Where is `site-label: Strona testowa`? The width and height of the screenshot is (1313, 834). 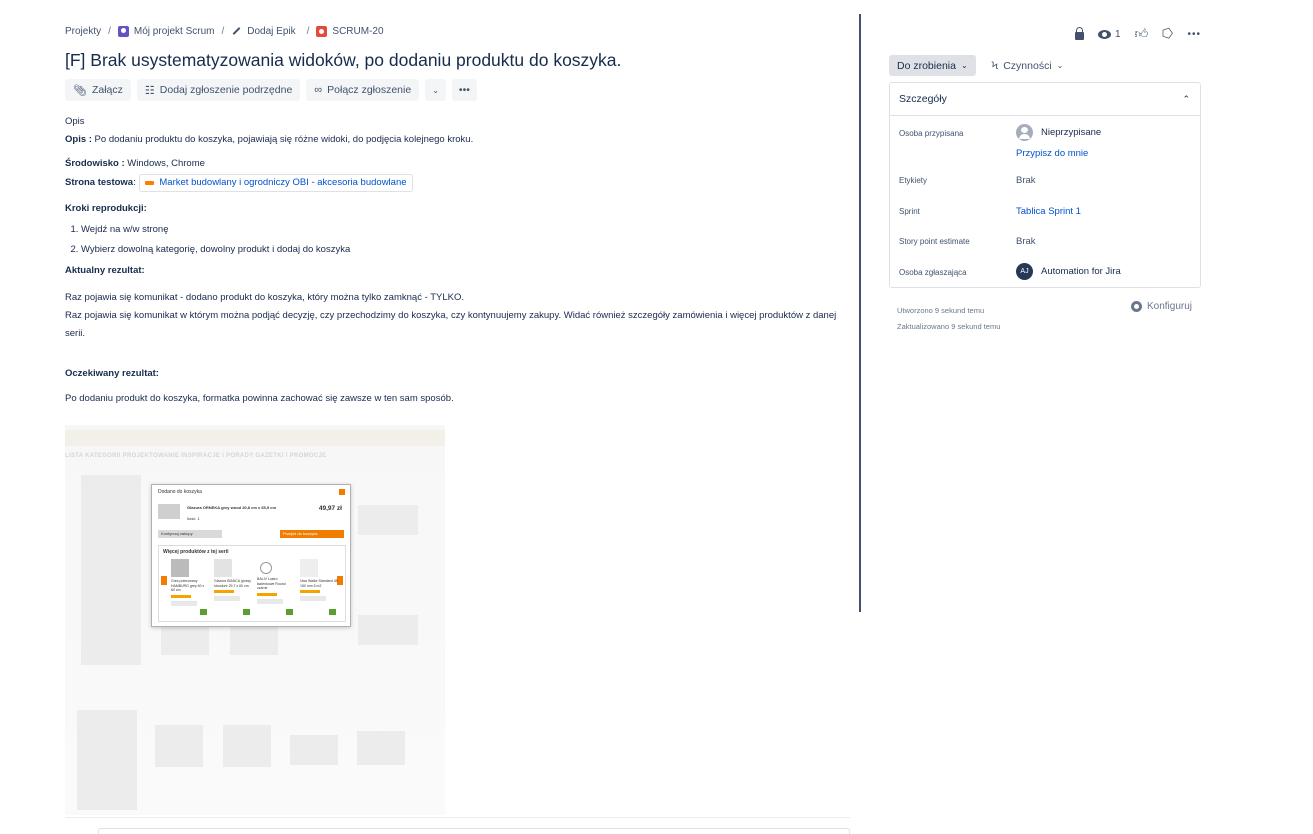
site-label: Strona testowa is located at coordinates (99, 182).